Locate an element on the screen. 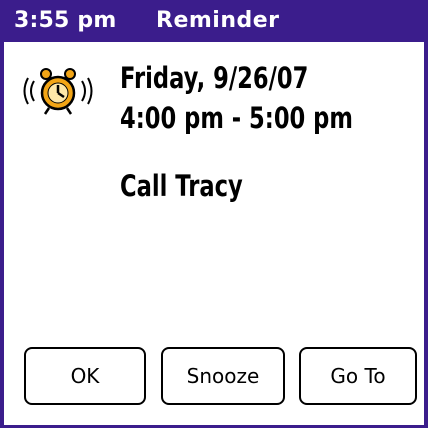 The width and height of the screenshot is (428, 428). clock-time: 3:55 pm is located at coordinates (65, 20).